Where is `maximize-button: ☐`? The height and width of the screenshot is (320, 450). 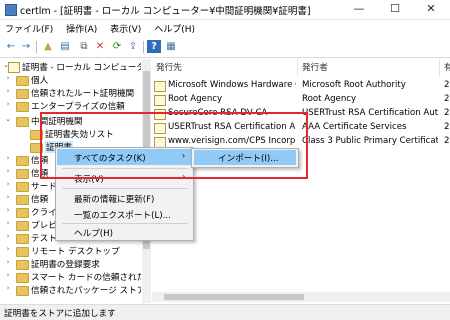
maximize-button: ☐ is located at coordinates (395, 9).